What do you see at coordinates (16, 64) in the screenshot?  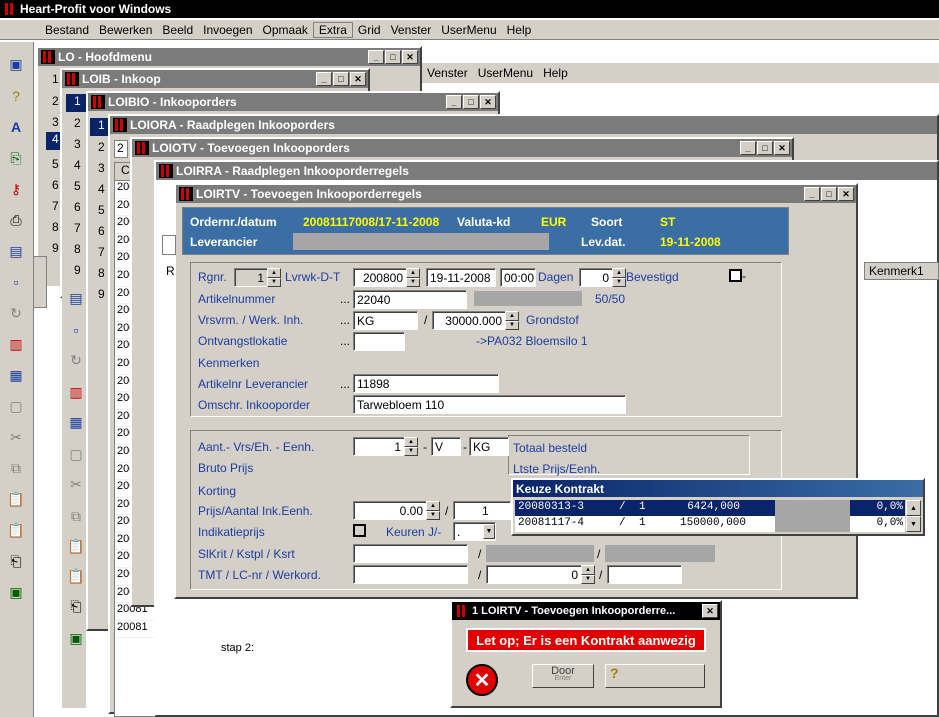 I see `screen-icon: ▣` at bounding box center [16, 64].